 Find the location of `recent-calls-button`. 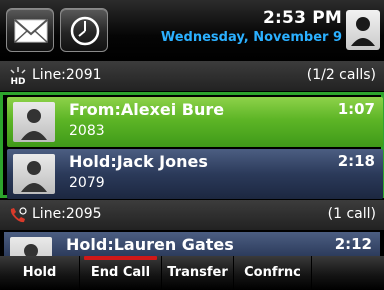

recent-calls-button is located at coordinates (84, 30).